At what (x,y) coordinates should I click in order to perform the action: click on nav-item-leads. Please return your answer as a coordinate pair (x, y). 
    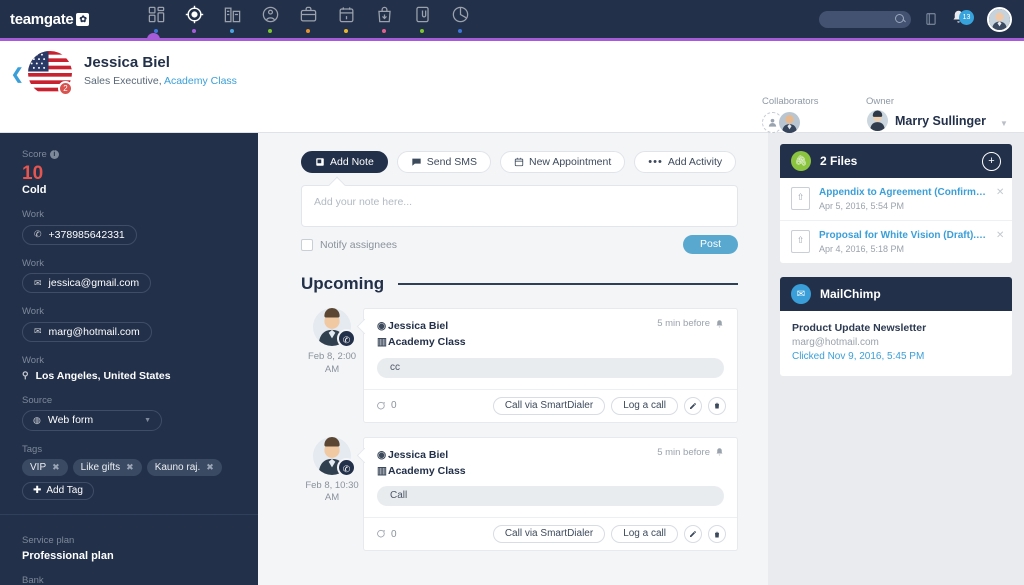
    Looking at the image, I should click on (194, 19).